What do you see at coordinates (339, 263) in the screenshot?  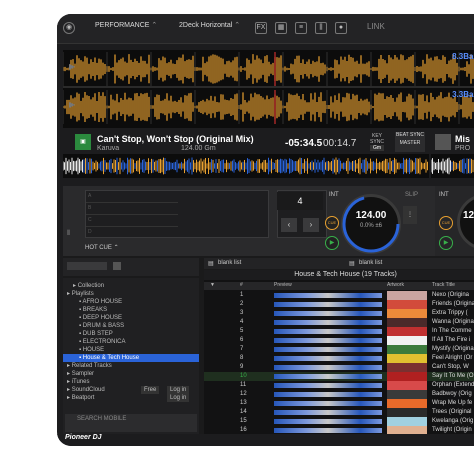 I see `browser-tabs: ▤ blank list ▤ blank list` at bounding box center [339, 263].